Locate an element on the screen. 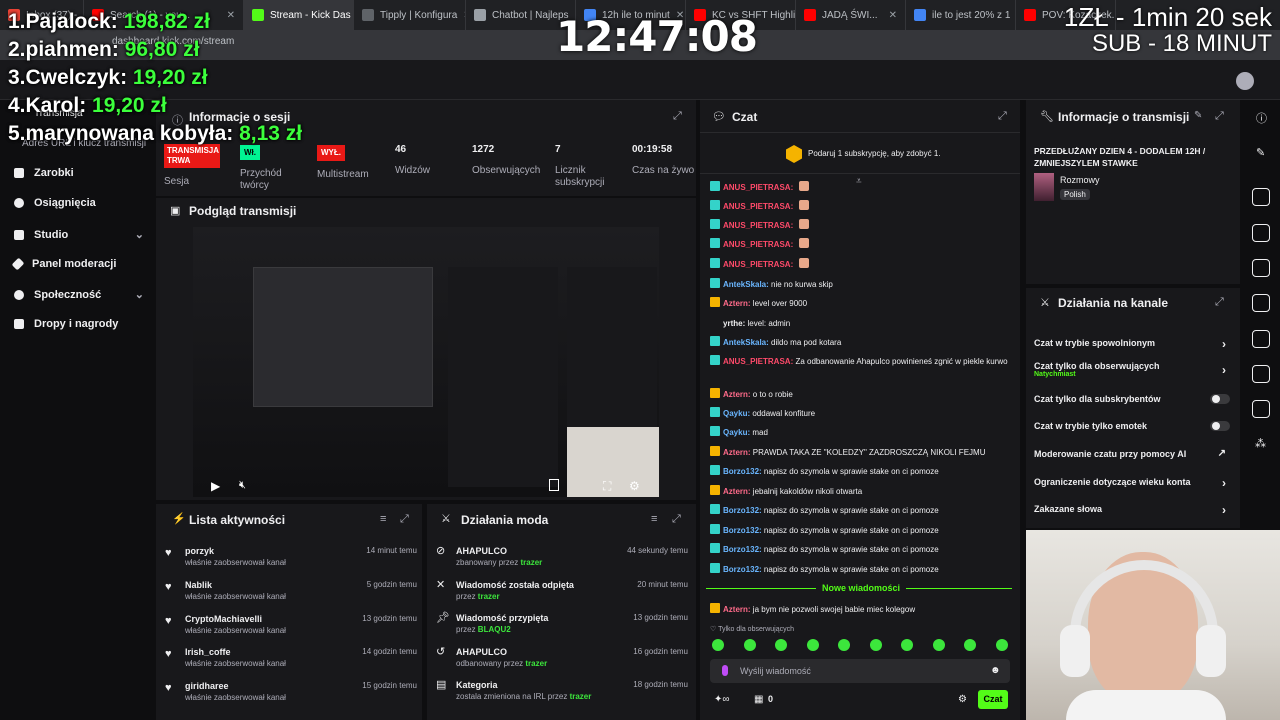 The width and height of the screenshot is (1280, 720). close-icon: ✕ is located at coordinates (893, 15).